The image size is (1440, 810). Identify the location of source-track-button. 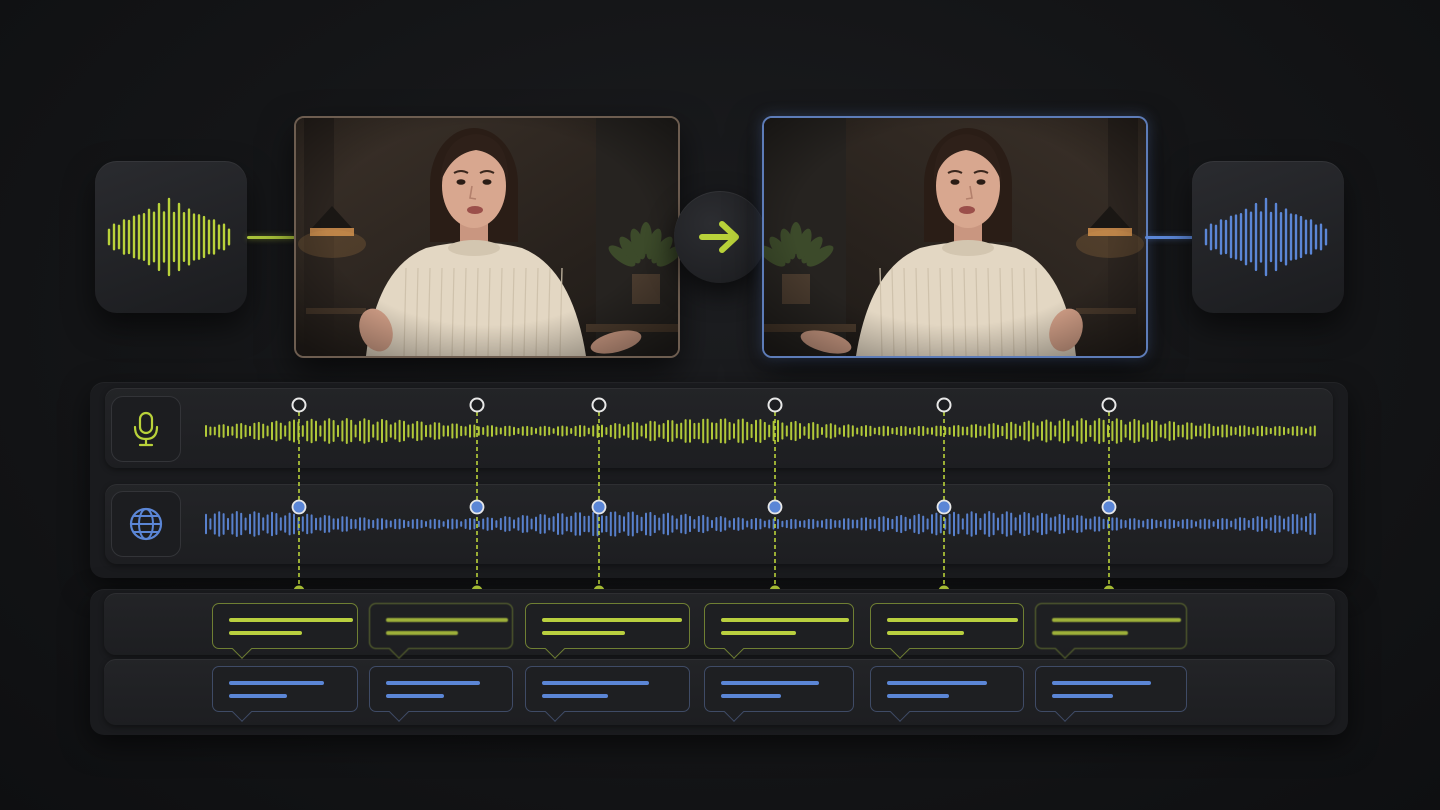
(146, 429).